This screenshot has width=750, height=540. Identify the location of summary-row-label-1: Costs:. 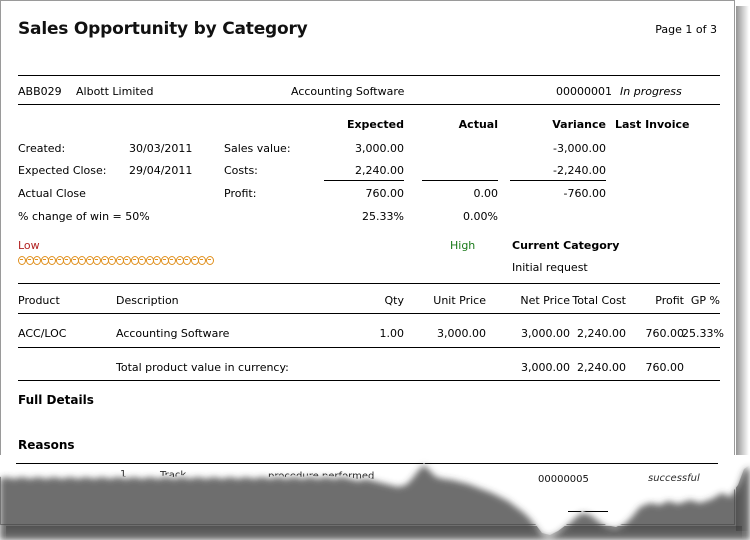
(241, 170).